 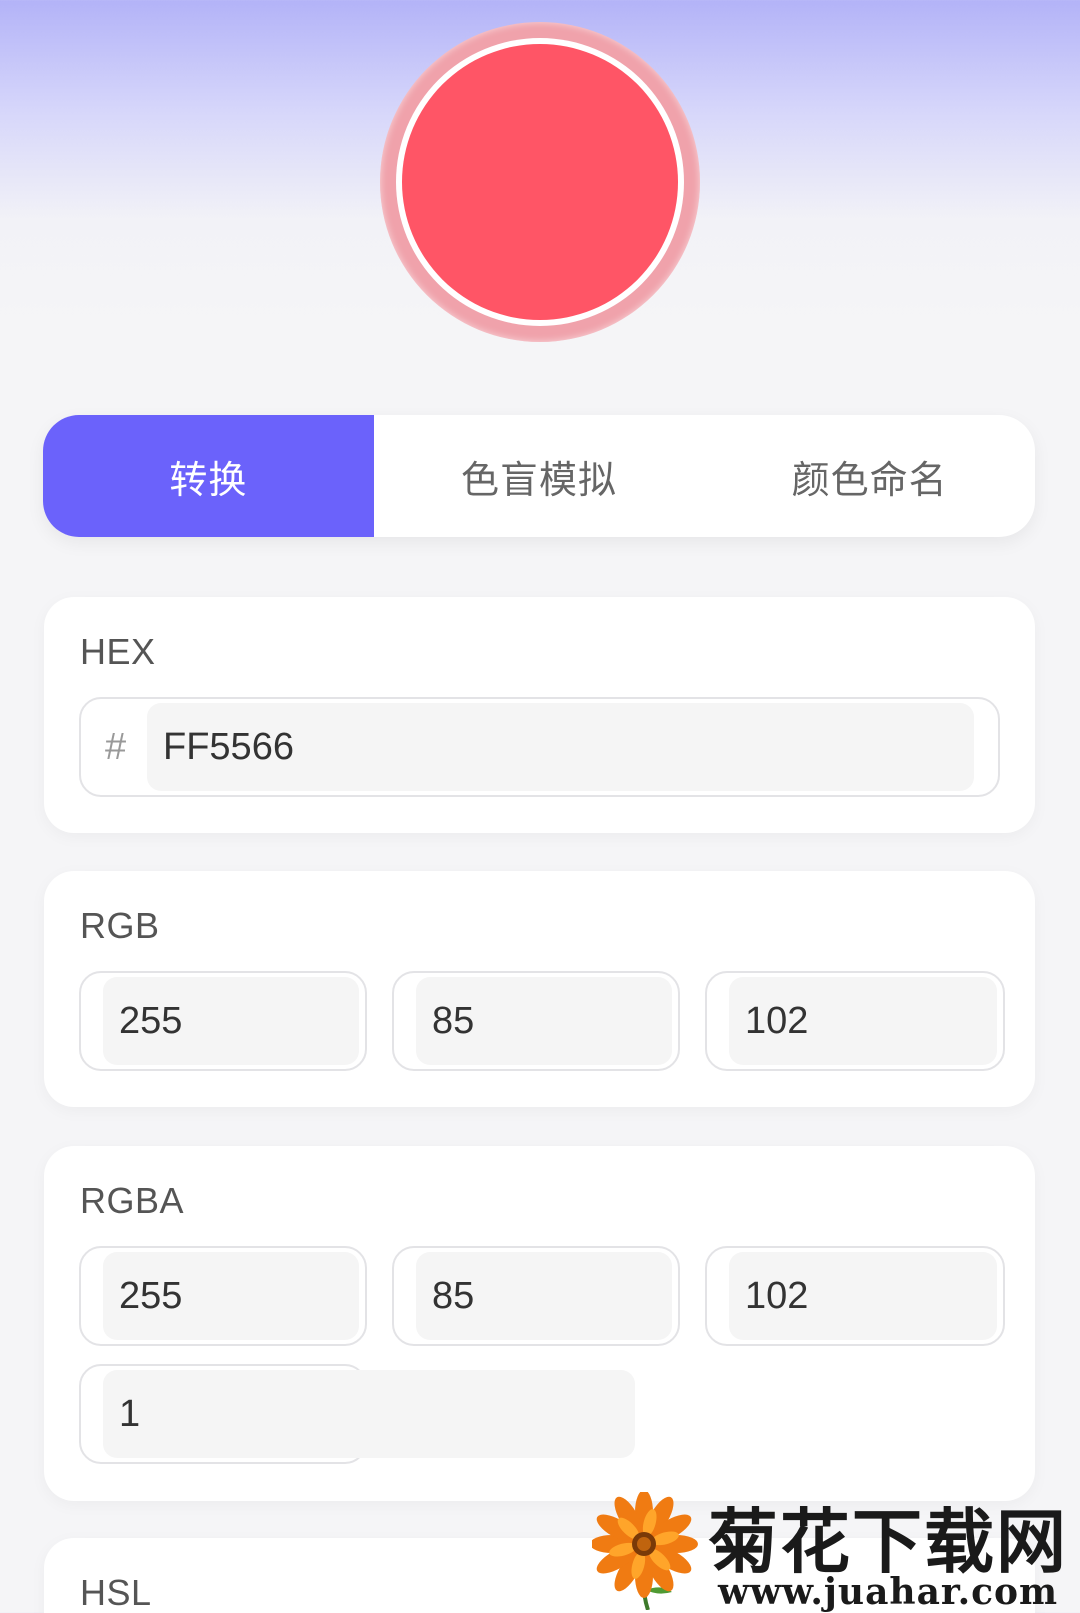 What do you see at coordinates (560, 747) in the screenshot?
I see `hex-input: FF5566` at bounding box center [560, 747].